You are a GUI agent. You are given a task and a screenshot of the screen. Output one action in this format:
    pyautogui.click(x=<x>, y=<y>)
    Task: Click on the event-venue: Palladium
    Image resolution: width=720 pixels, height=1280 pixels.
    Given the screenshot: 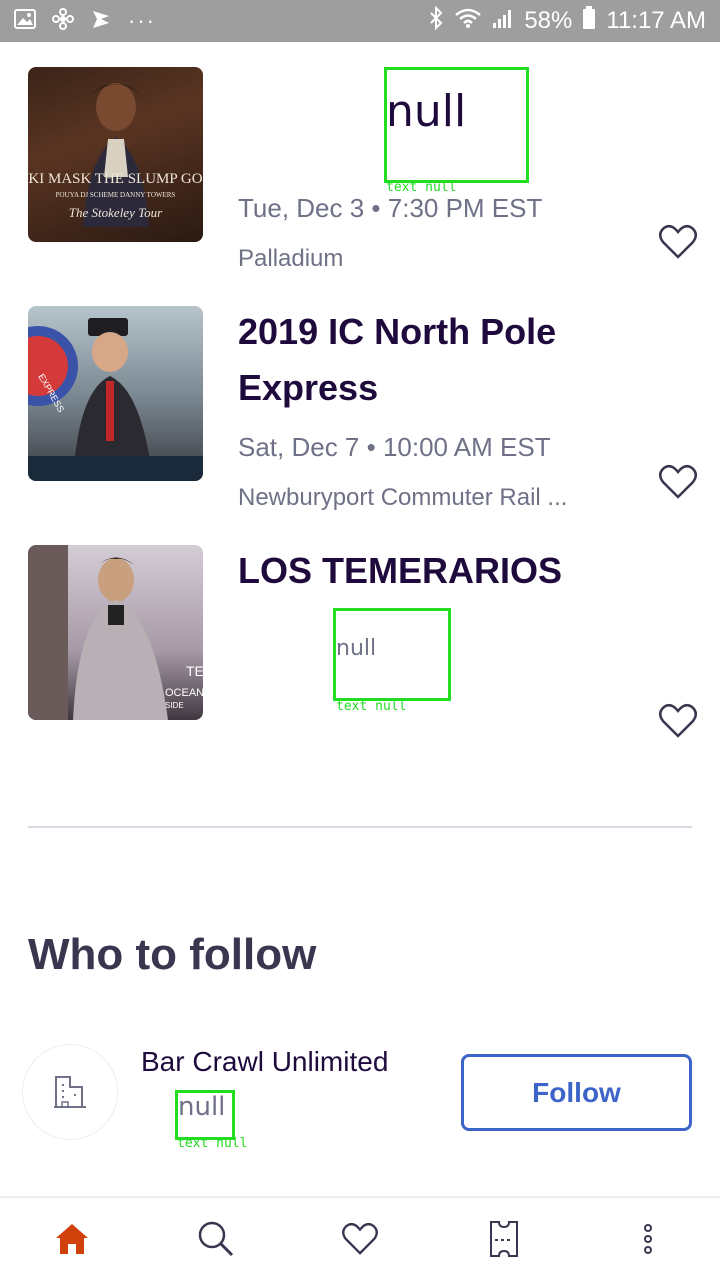 What is the action you would take?
    pyautogui.click(x=291, y=258)
    